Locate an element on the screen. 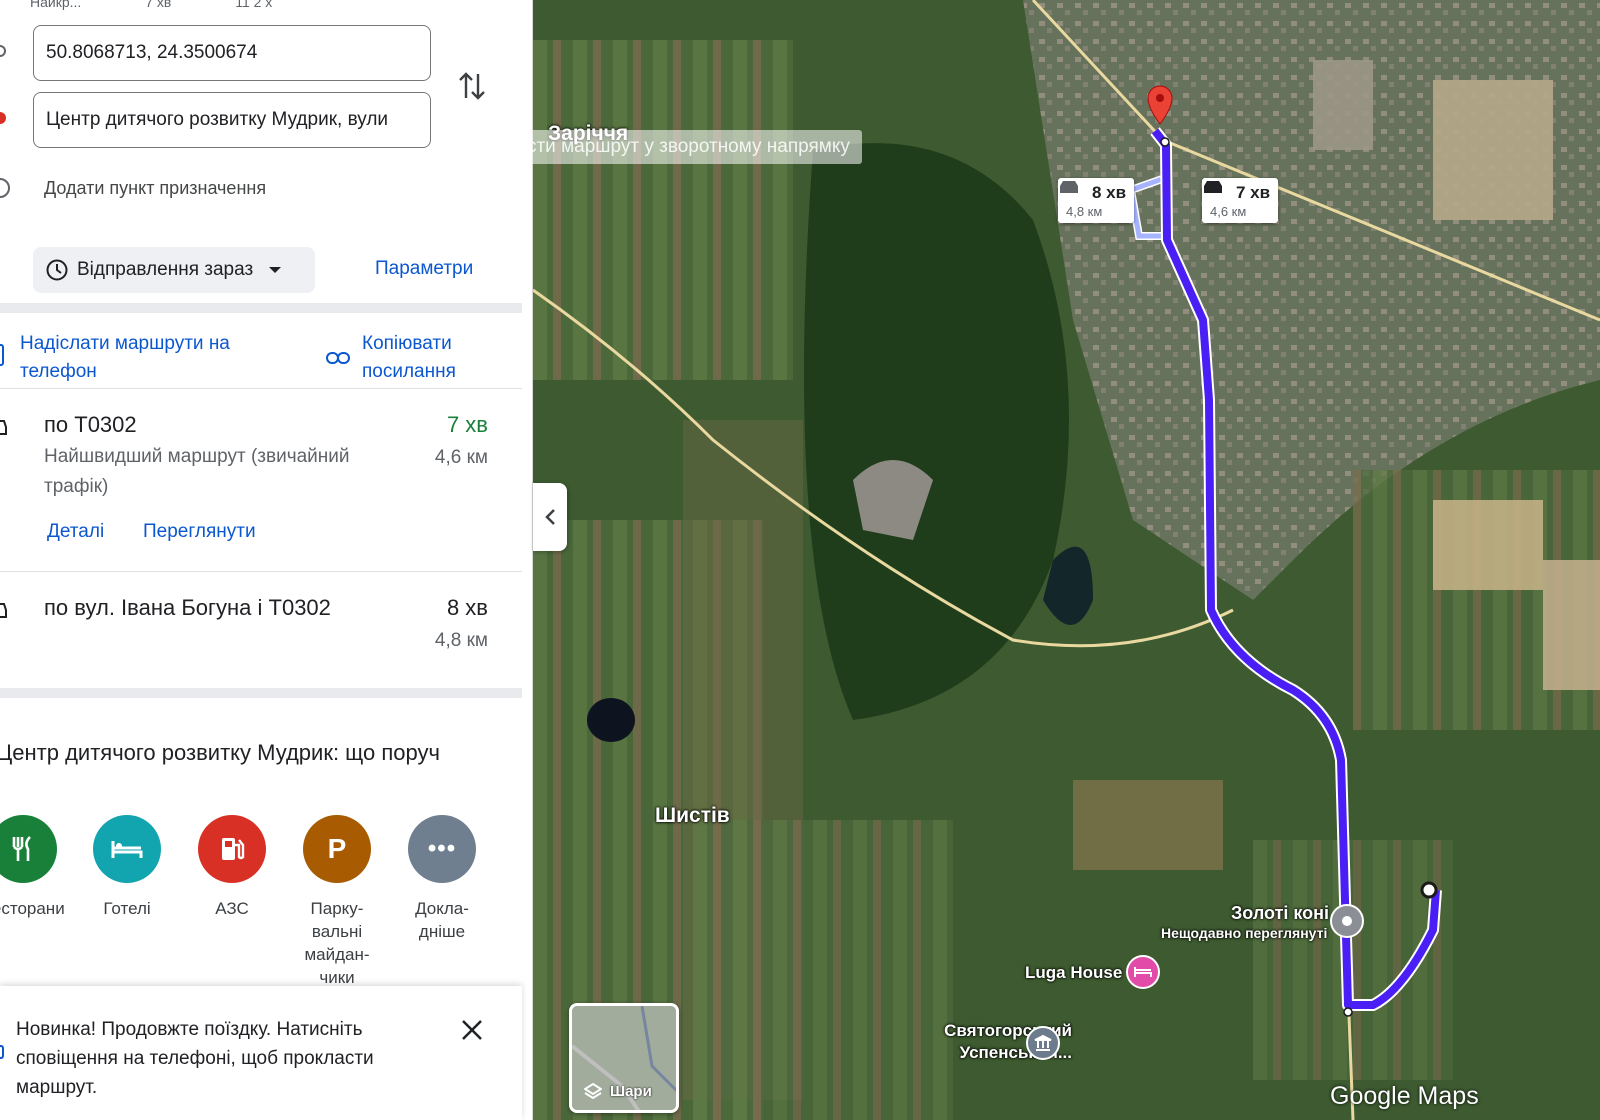 This screenshot has height=1120, width=1600. category-more: ••• Докла-дніше is located at coordinates (442, 879).